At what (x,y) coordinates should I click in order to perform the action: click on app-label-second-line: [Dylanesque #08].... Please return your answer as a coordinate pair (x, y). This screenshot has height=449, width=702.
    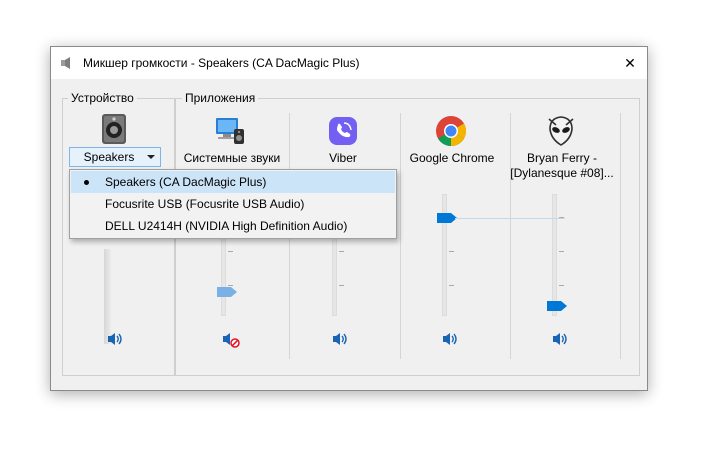
    Looking at the image, I should click on (562, 173).